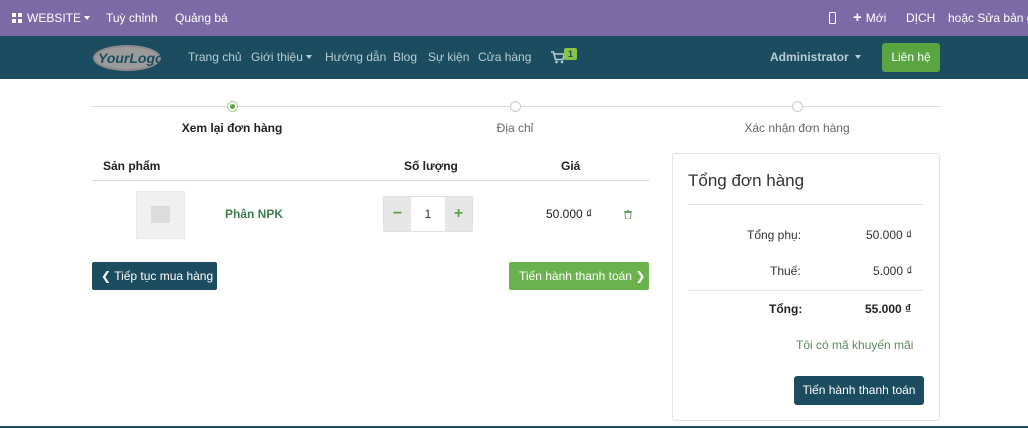 Image resolution: width=1028 pixels, height=428 pixels. I want to click on trash-icon, so click(628, 214).